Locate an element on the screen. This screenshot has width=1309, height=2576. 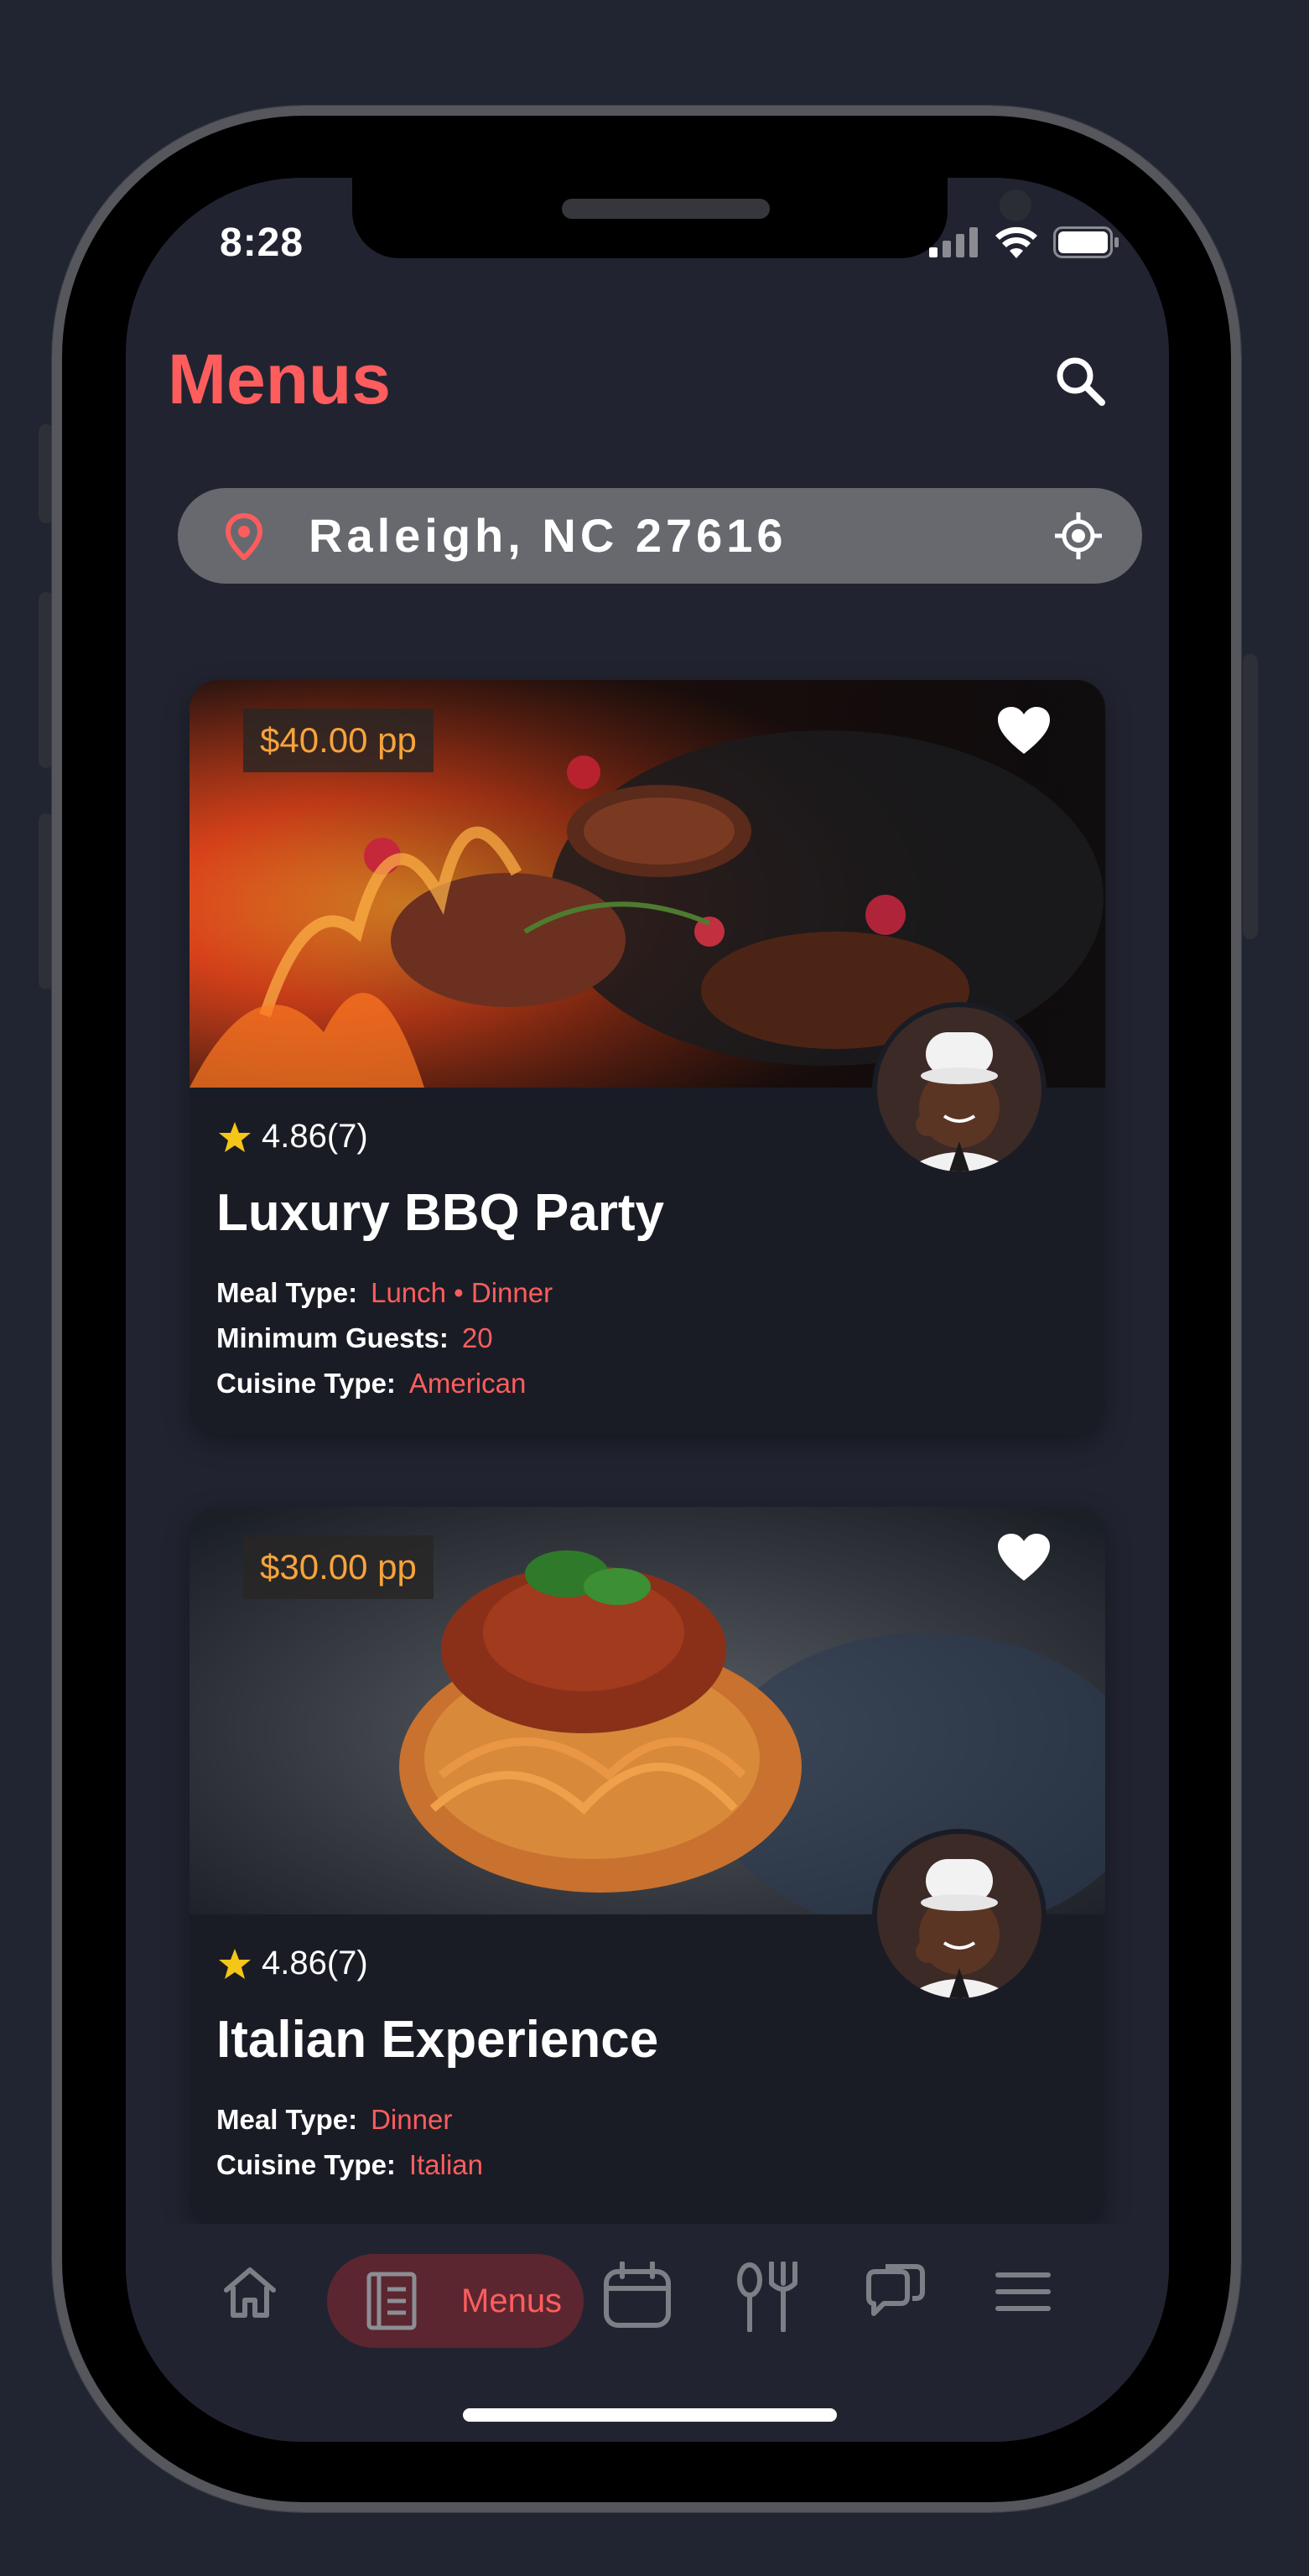
current-location-icon is located at coordinates (1078, 536).